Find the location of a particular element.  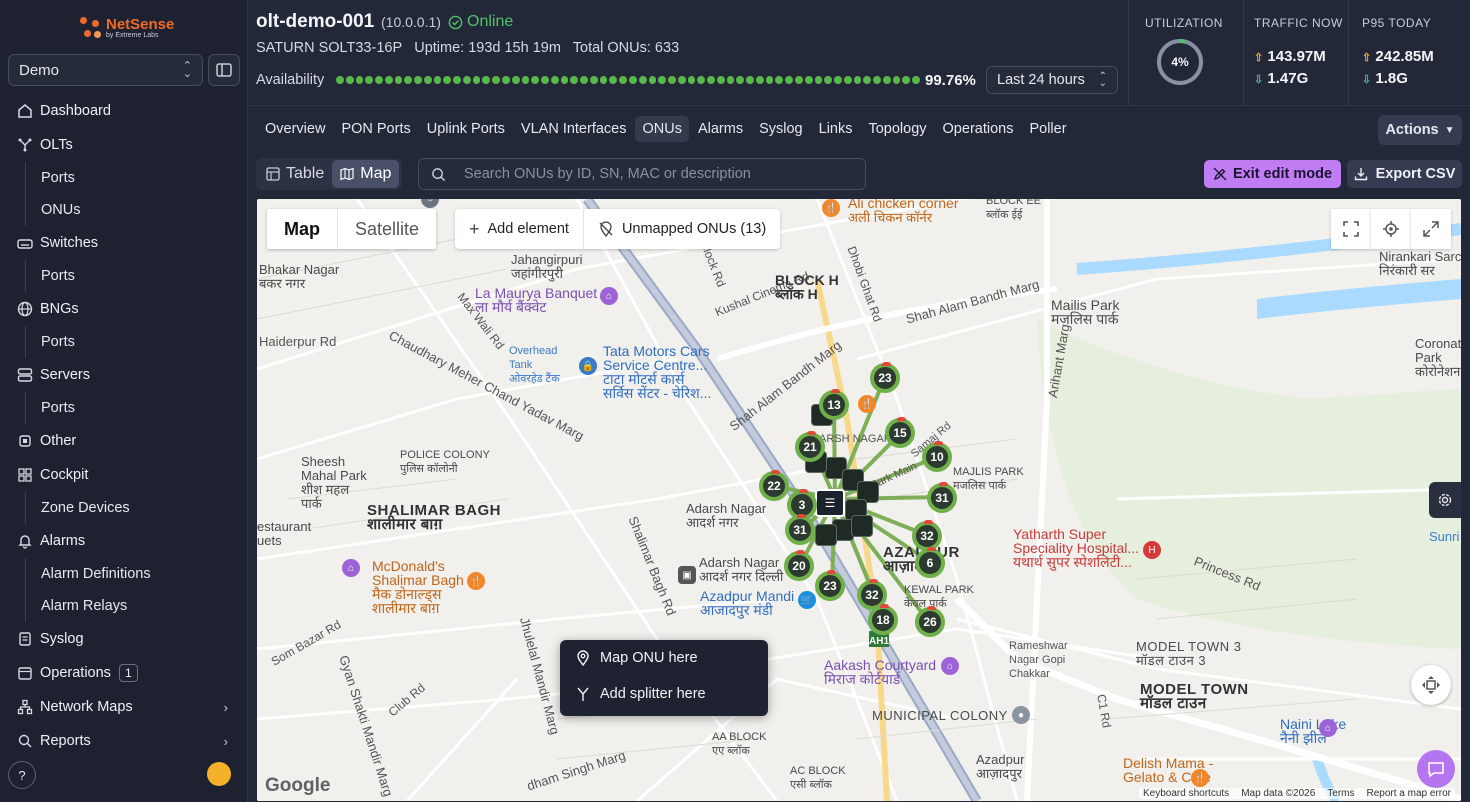

tab-uplink-ports: Uplink Ports is located at coordinates (466, 129).